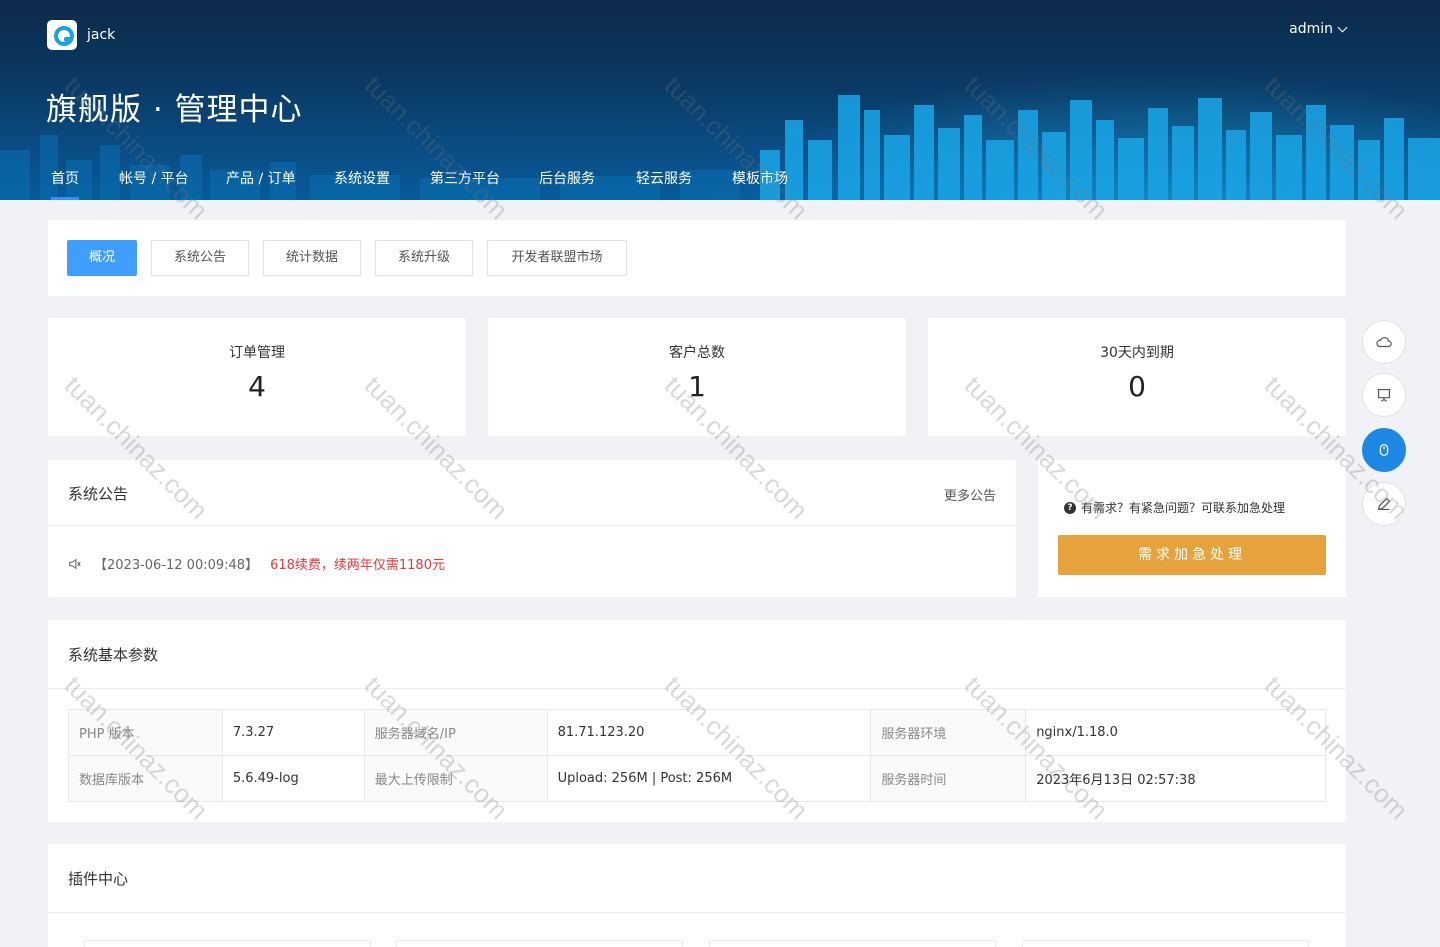 Image resolution: width=1440 pixels, height=947 pixels. I want to click on param-key: 服务器环境, so click(948, 732).